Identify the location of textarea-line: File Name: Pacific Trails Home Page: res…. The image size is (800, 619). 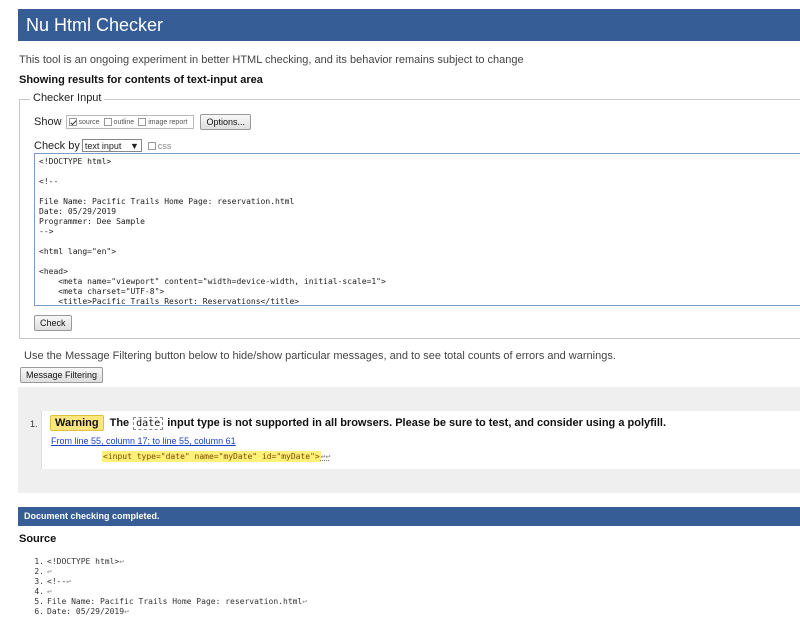
(167, 201).